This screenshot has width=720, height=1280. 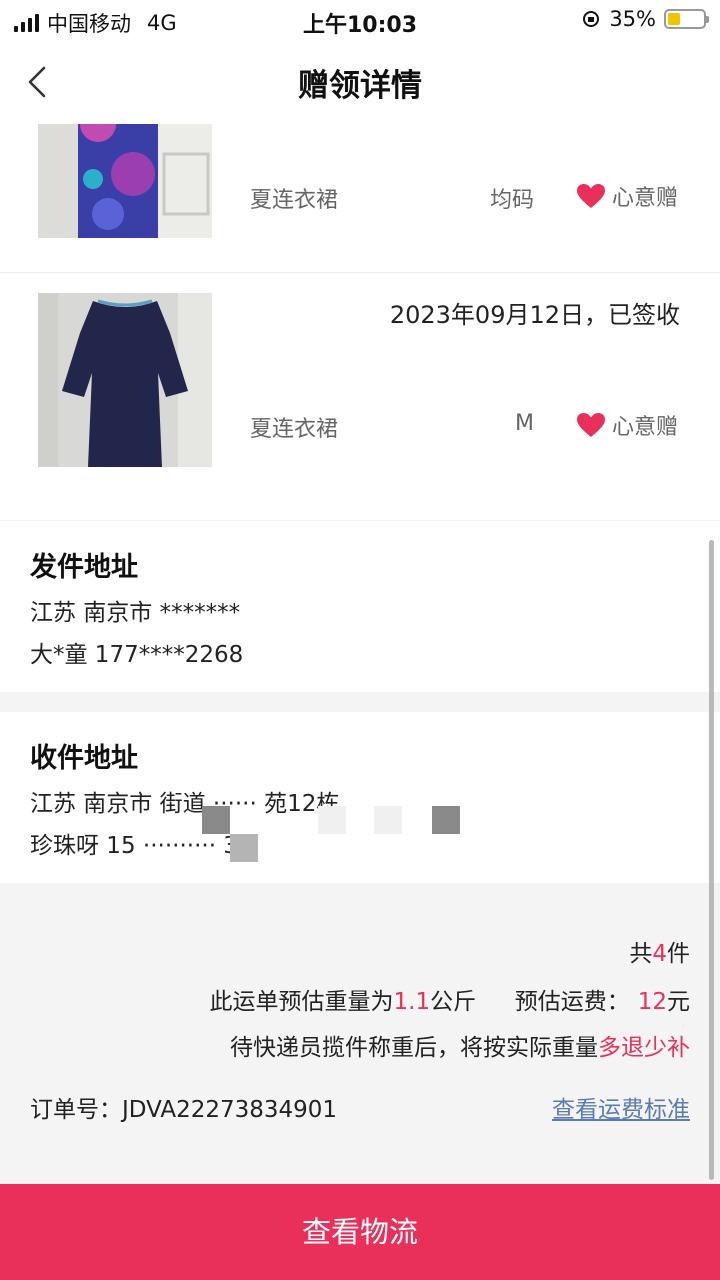 I want to click on battery-level-fill, so click(x=674, y=19).